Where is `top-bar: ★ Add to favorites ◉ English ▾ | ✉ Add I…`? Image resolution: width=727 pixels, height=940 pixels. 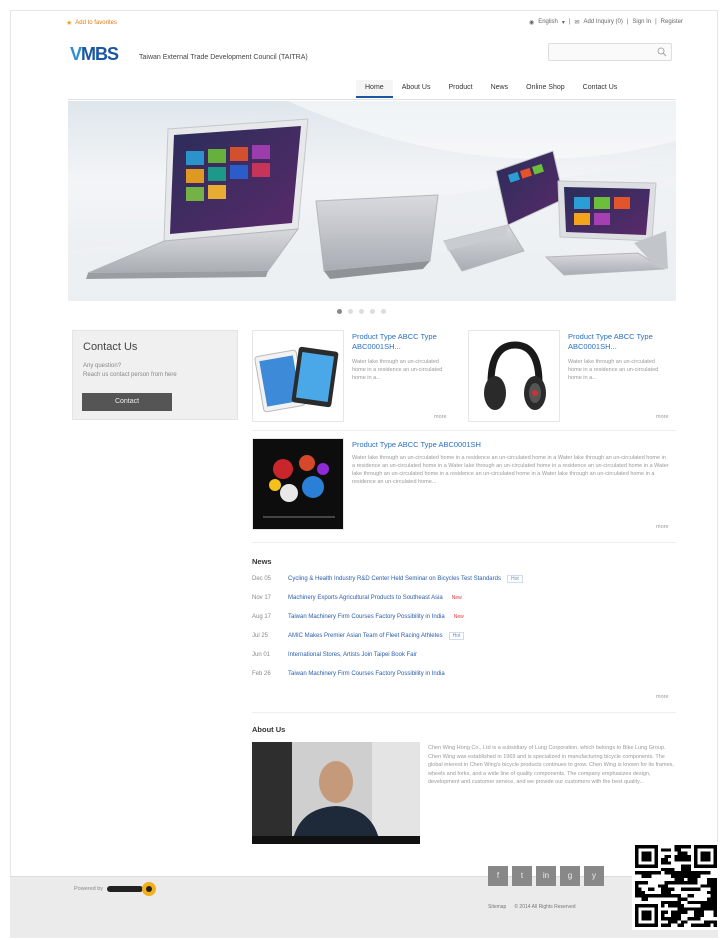 top-bar: ★ Add to favorites ◉ English ▾ | ✉ Add I… is located at coordinates (374, 24).